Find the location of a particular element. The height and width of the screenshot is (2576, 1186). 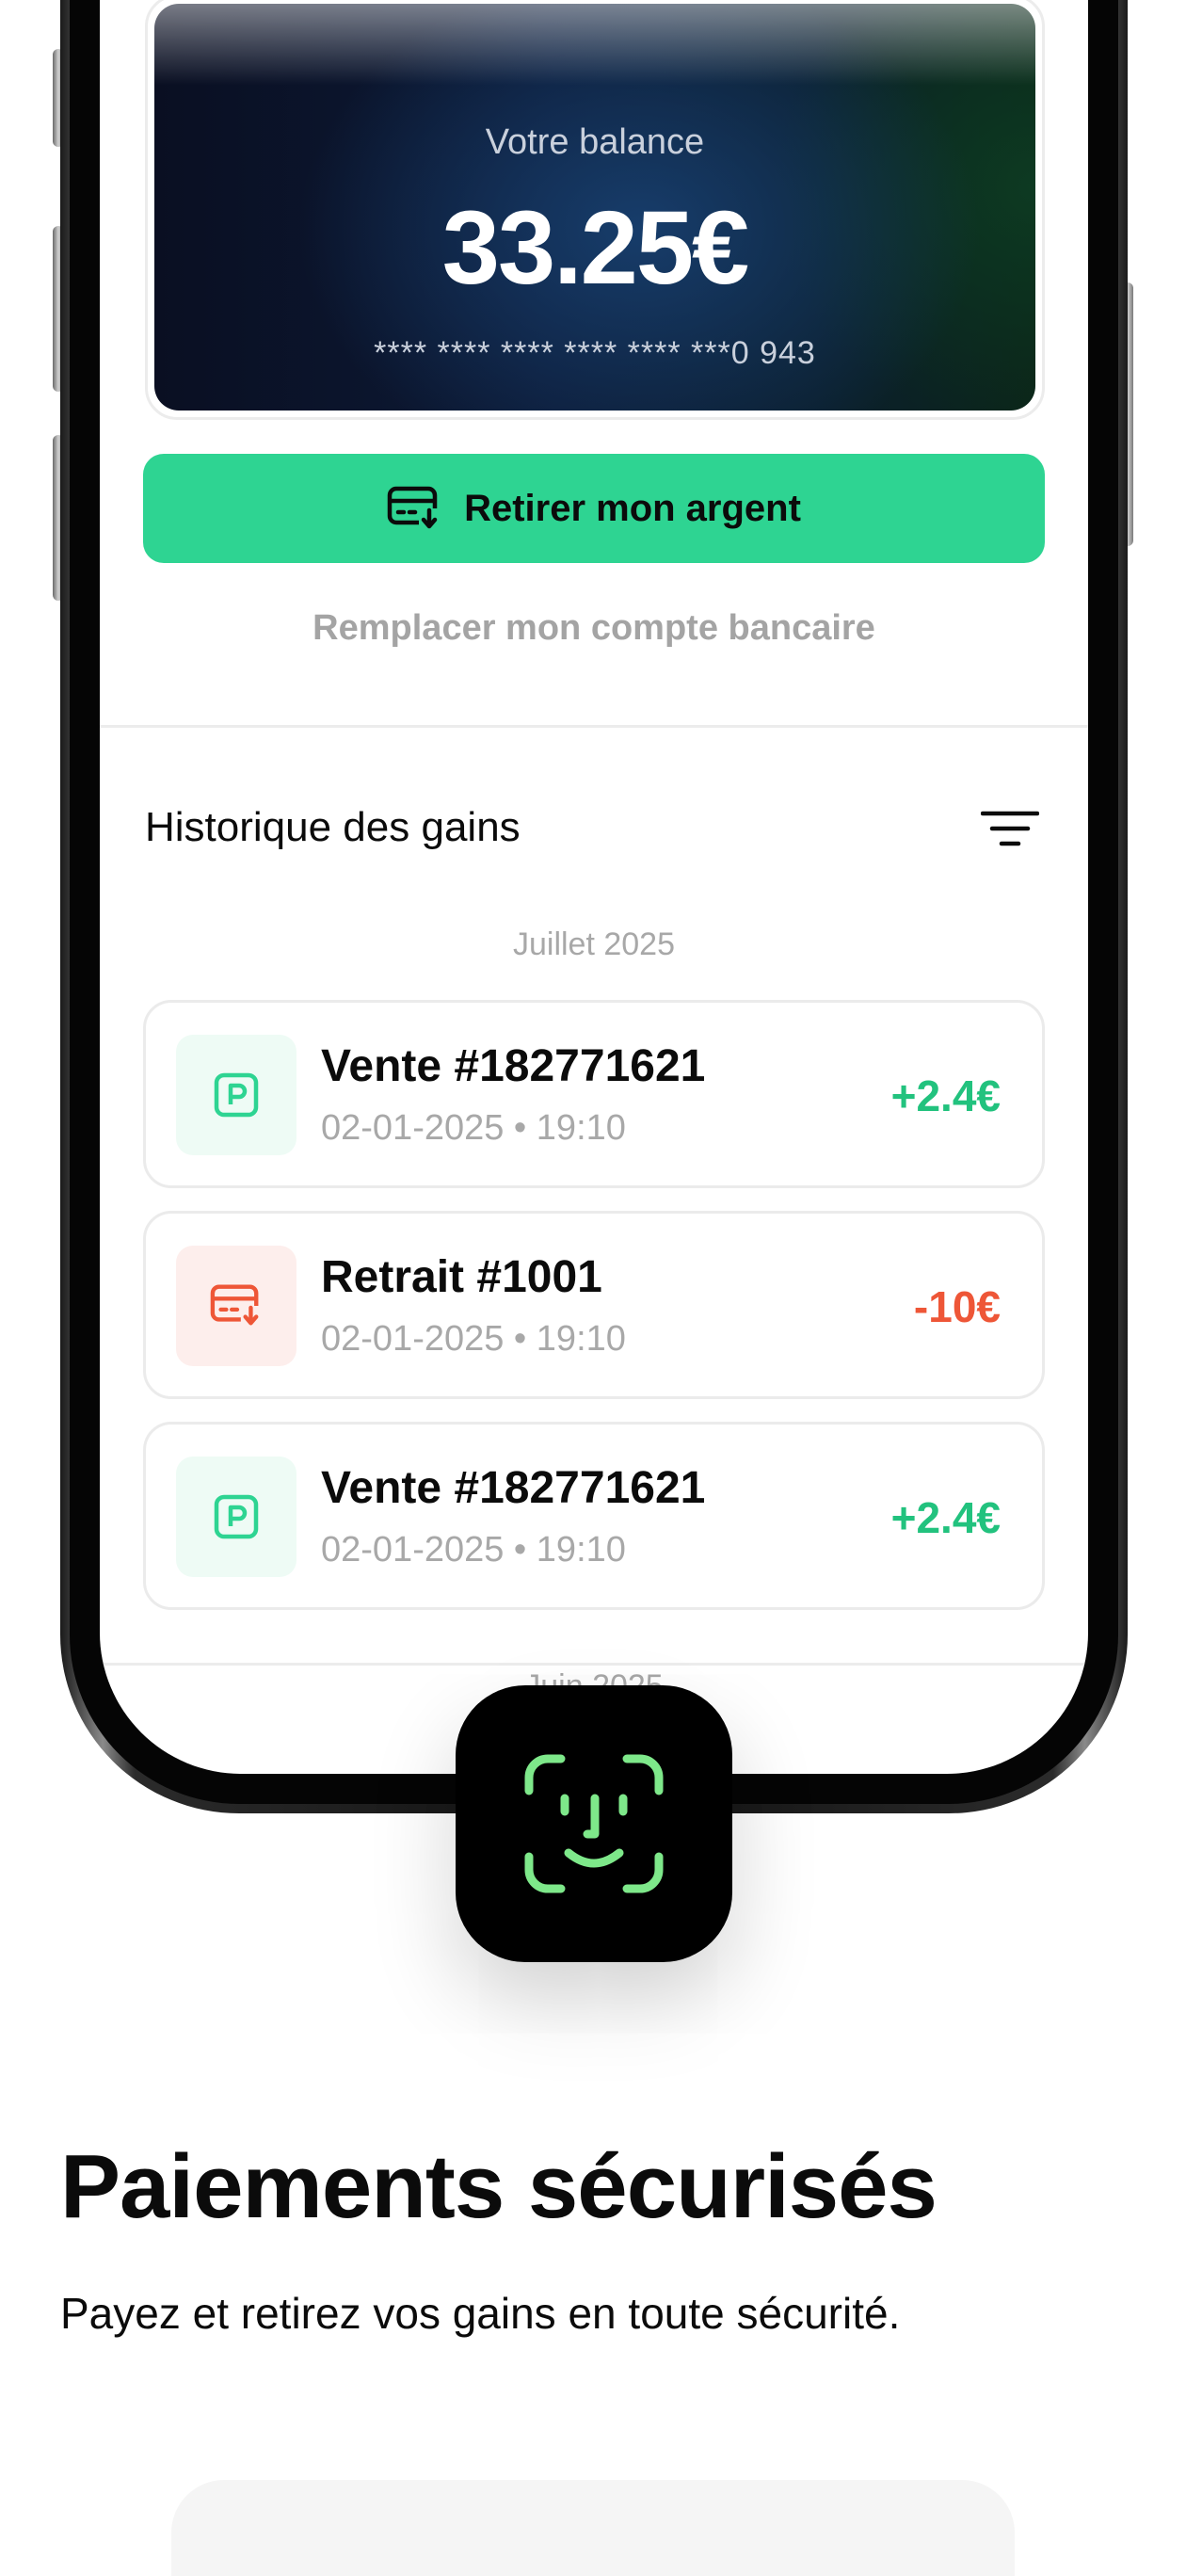

face-id-icon is located at coordinates (594, 1823).